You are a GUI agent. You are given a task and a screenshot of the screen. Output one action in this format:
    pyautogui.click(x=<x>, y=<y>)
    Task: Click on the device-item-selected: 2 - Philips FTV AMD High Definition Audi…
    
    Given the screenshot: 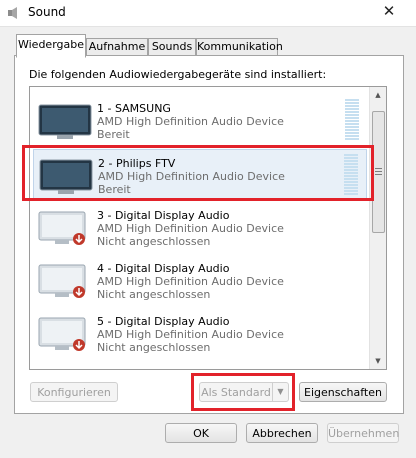 What is the action you would take?
    pyautogui.click(x=200, y=175)
    